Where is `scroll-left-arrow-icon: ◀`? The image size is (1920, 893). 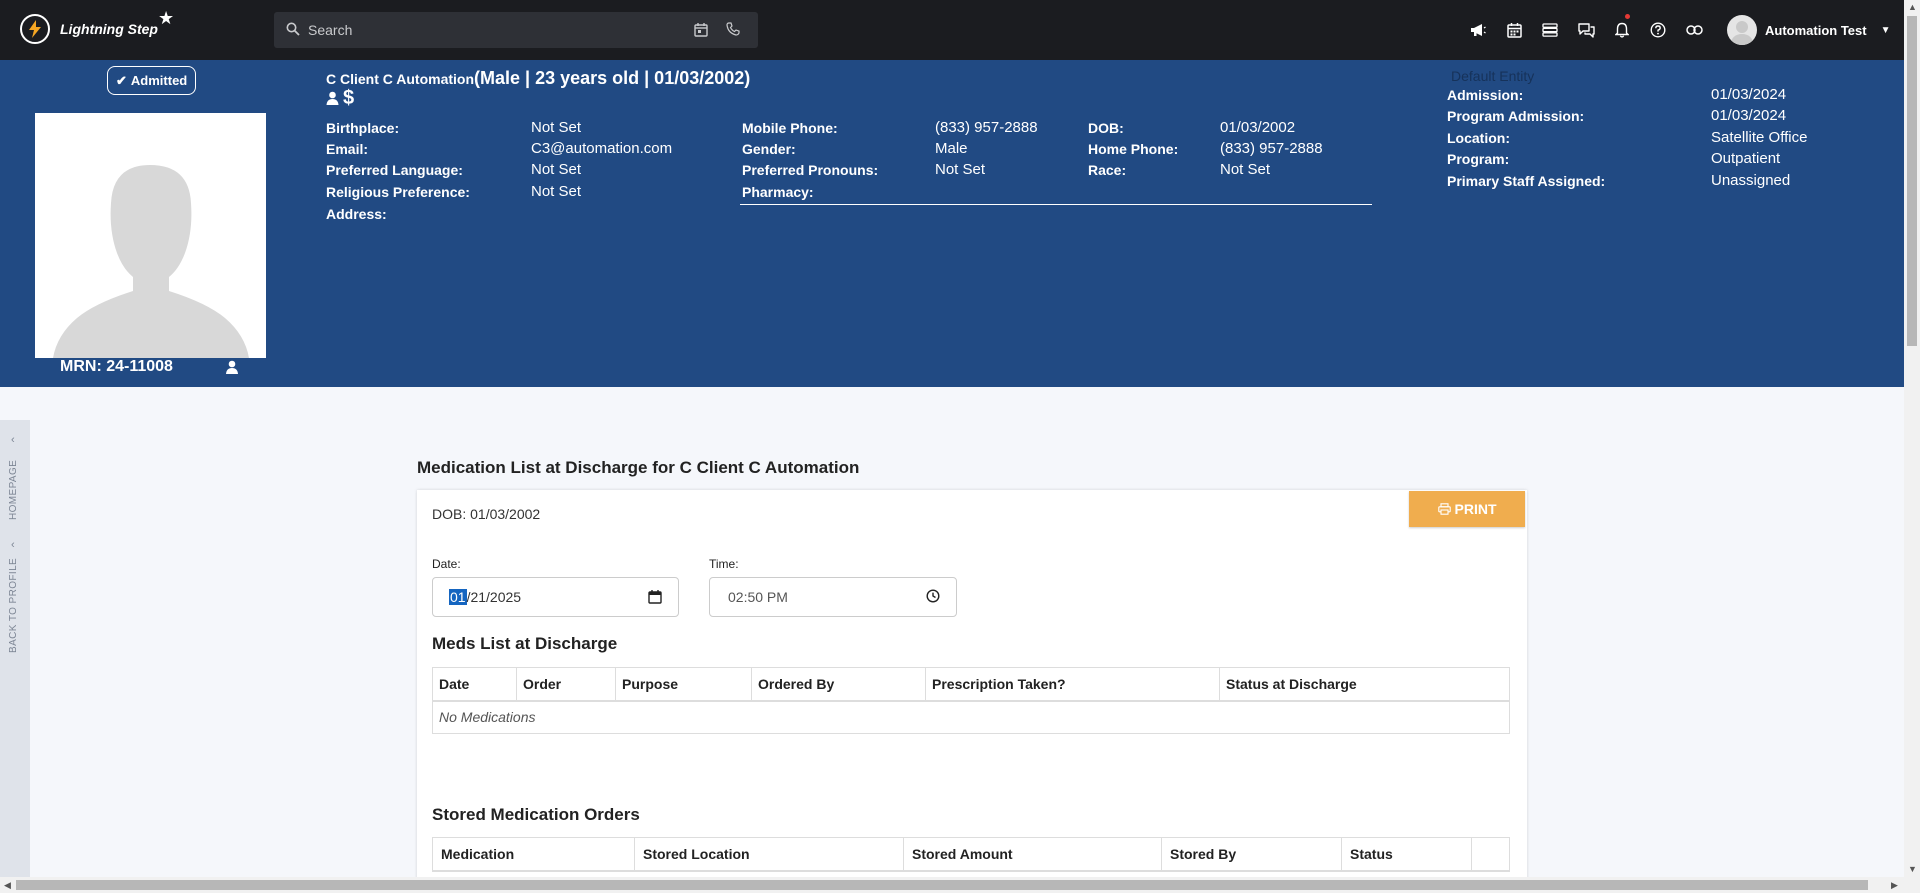
scroll-left-arrow-icon: ◀ is located at coordinates (7, 885).